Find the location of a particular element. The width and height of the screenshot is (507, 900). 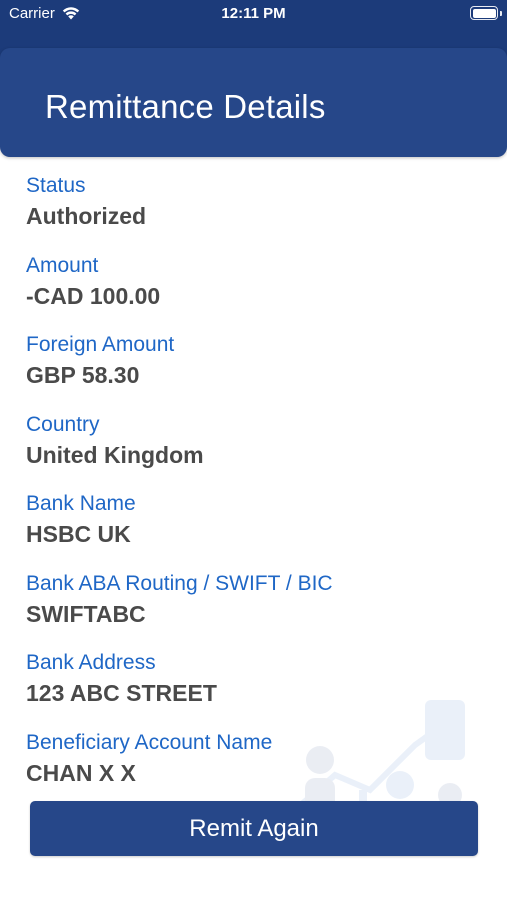

field-value: SWIFTABC is located at coordinates (86, 613).